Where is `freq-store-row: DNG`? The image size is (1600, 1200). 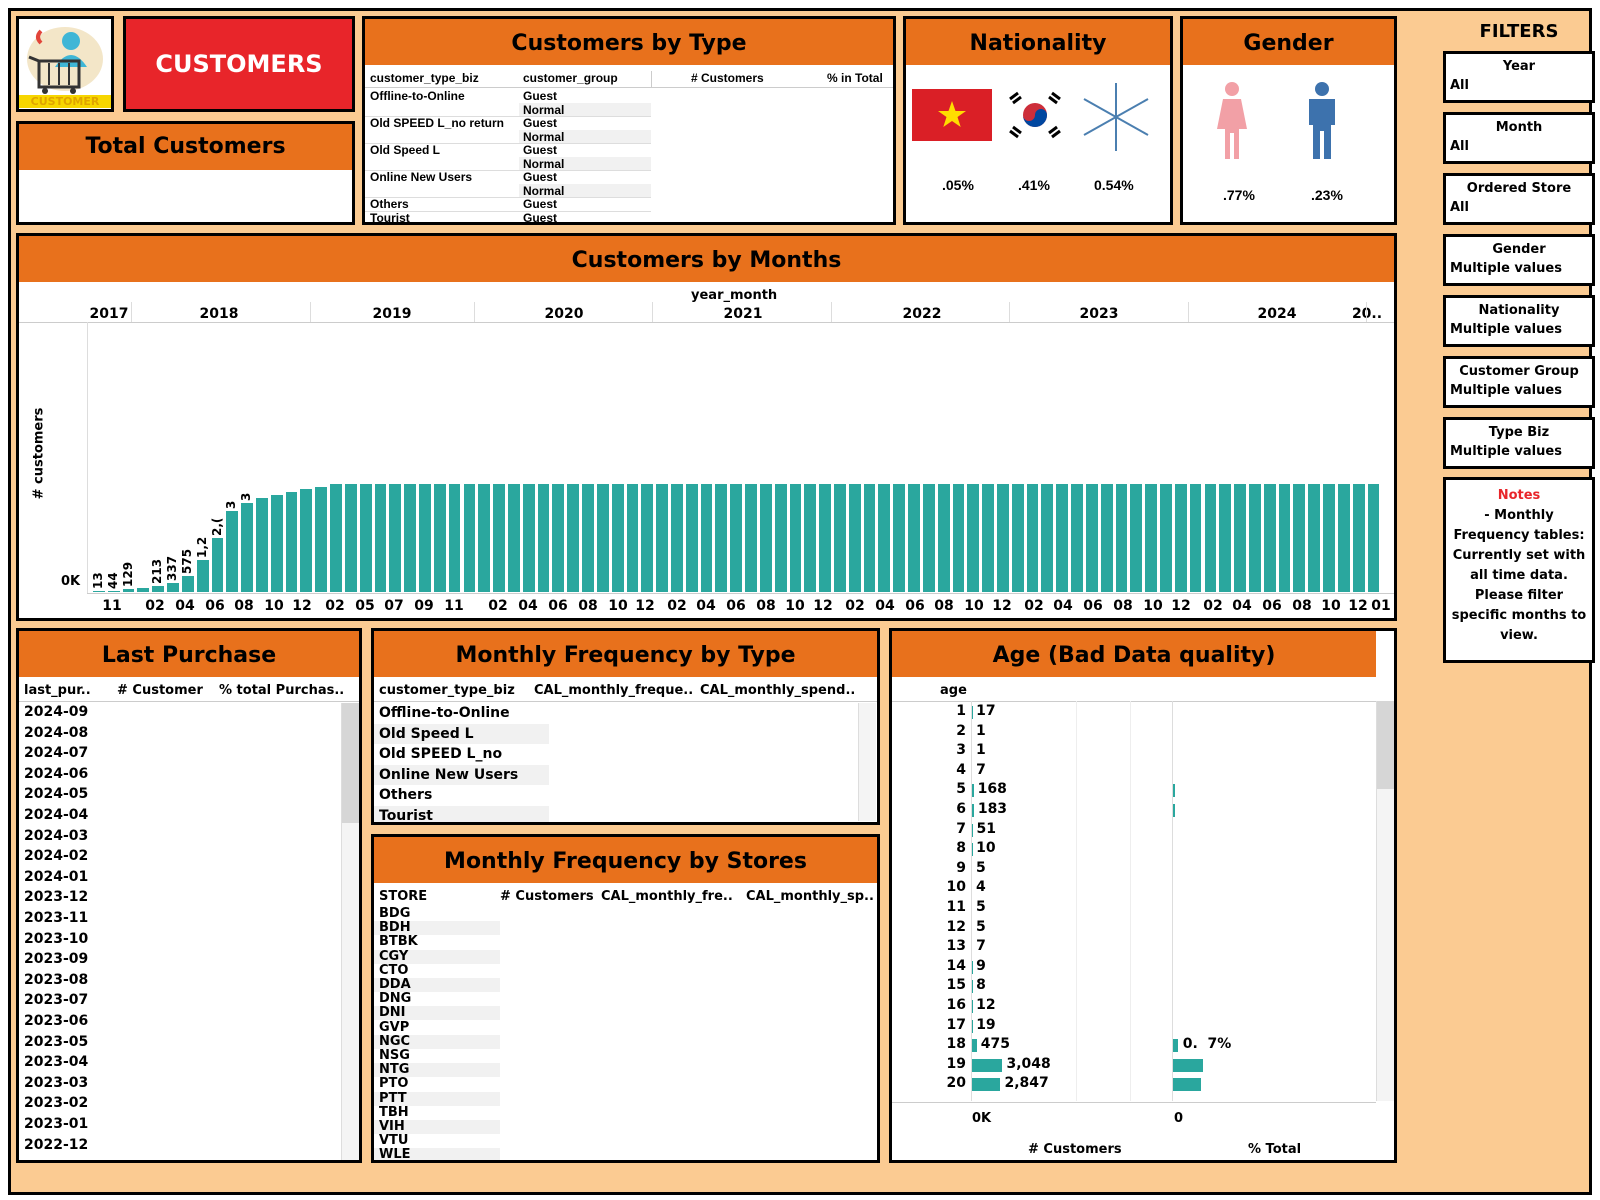 freq-store-row: DNG is located at coordinates (437, 999).